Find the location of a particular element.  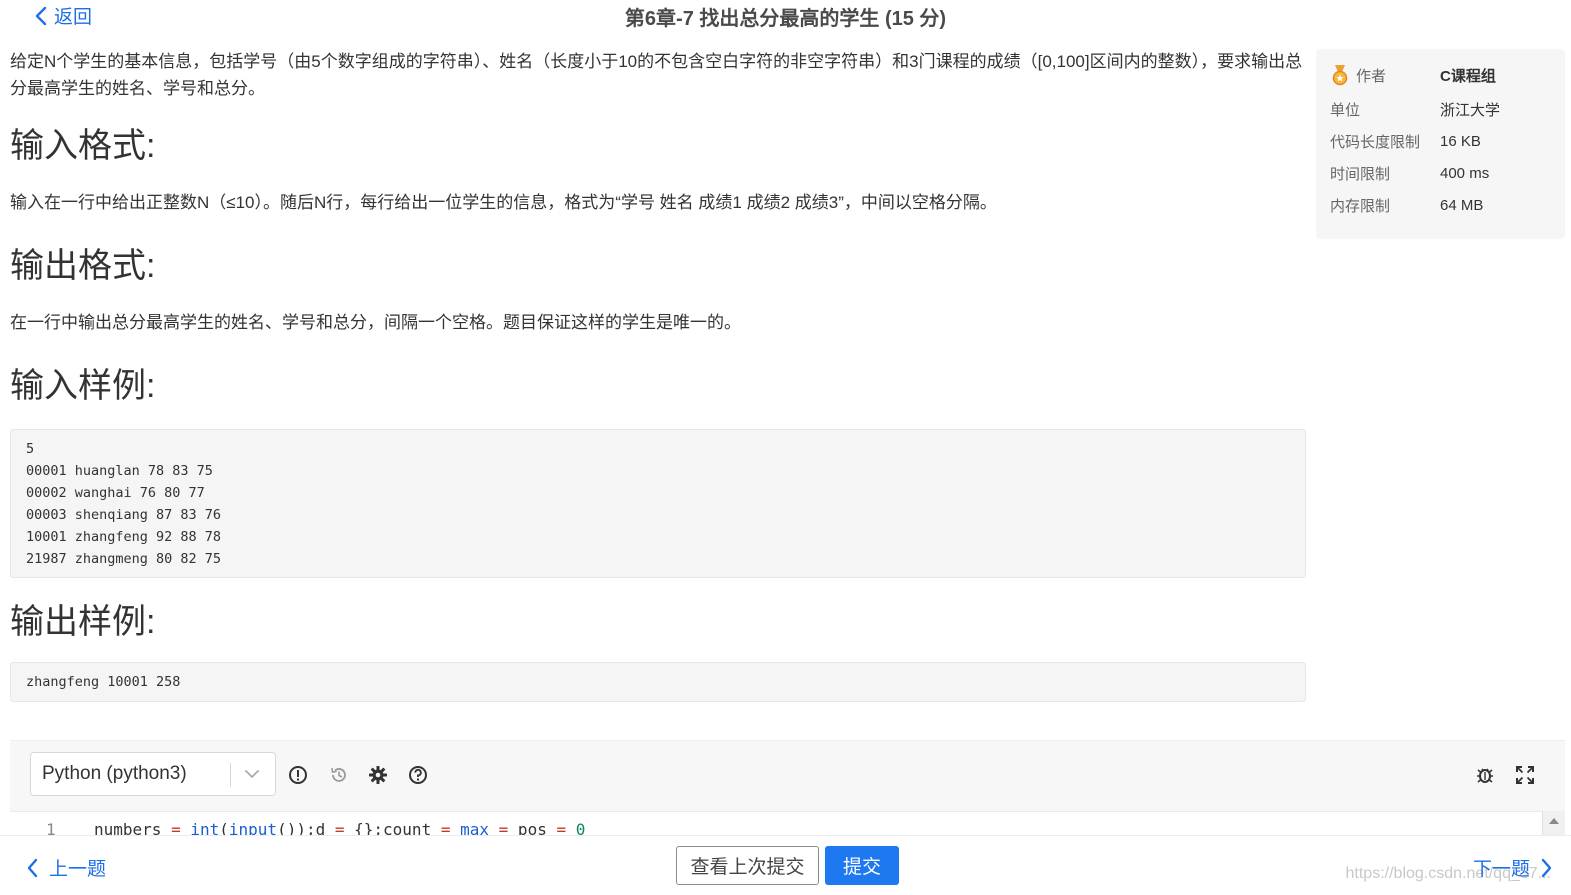

memory-limit-value: 64 MB is located at coordinates (1462, 205).